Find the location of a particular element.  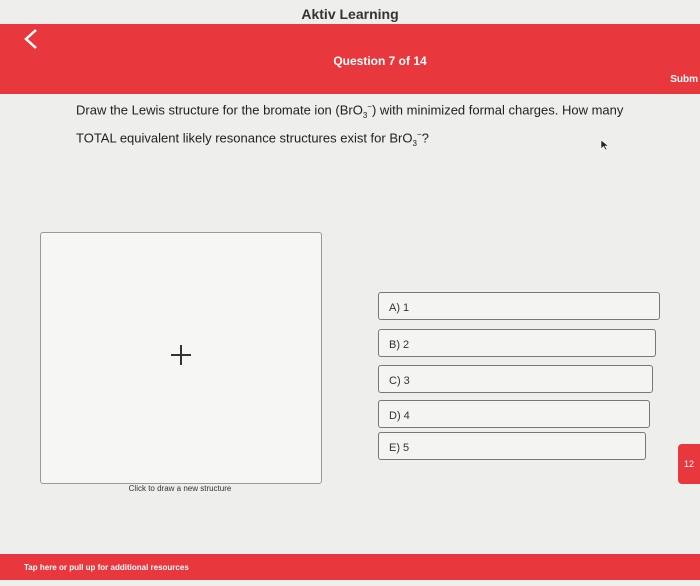

side-badge: 12 is located at coordinates (689, 464).